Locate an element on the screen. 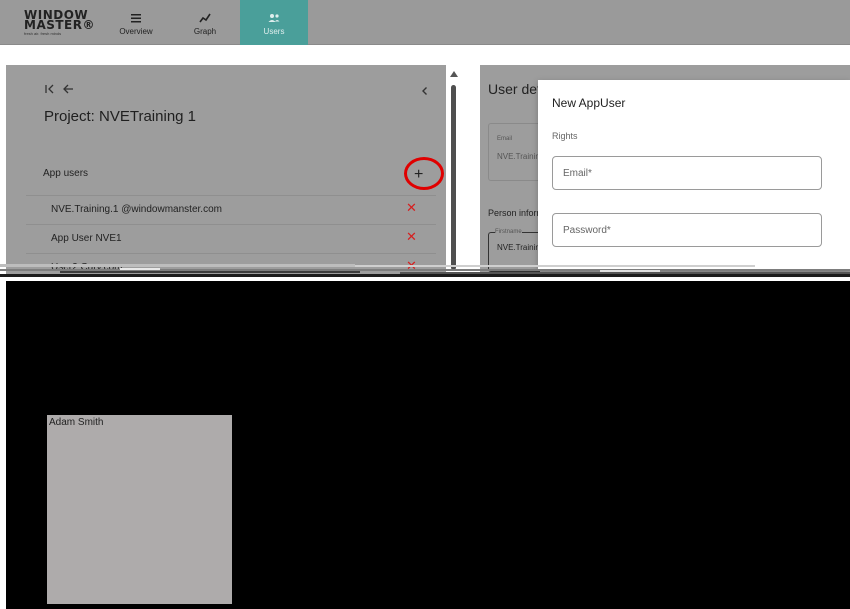  first-page-icon is located at coordinates (50, 90).